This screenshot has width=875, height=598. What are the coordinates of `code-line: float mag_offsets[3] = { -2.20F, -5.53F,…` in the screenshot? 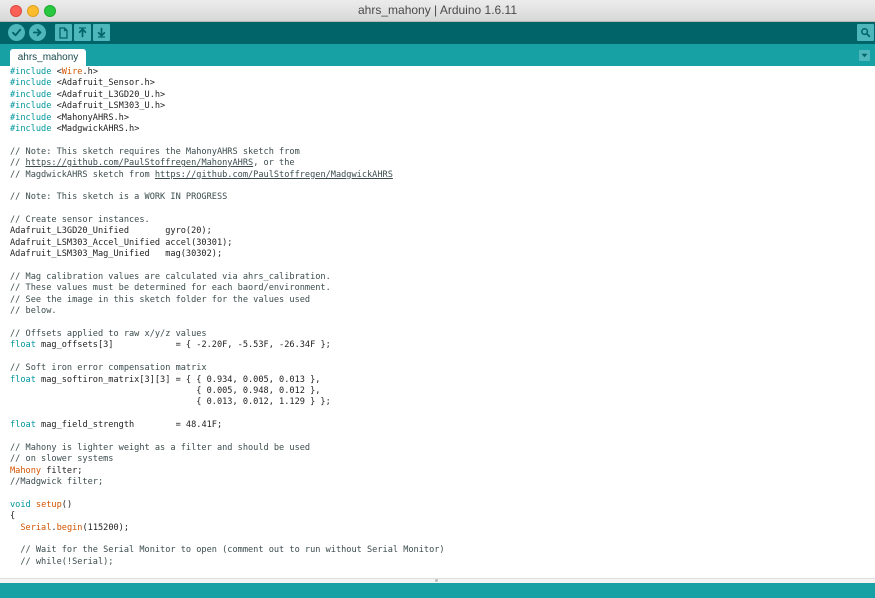 It's located at (227, 345).